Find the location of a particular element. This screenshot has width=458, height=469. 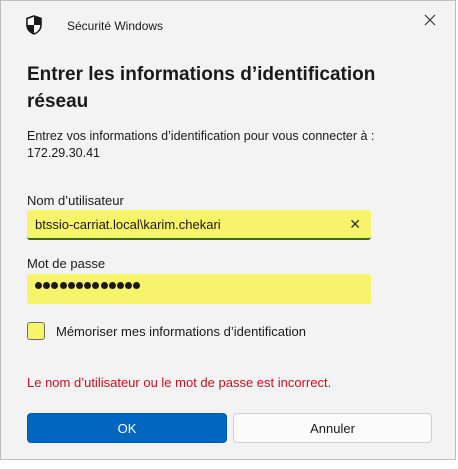

password-mask is located at coordinates (88, 285).